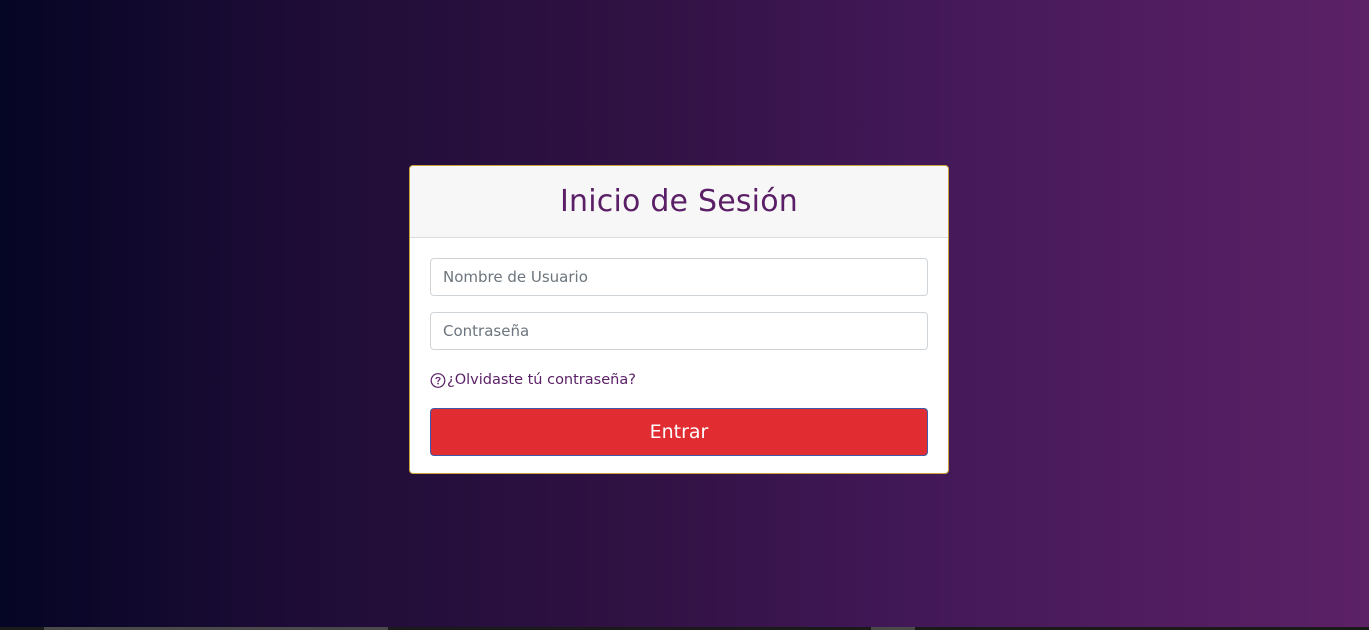  I want to click on forgot-password-label: ¿Olvidaste tú contraseña?, so click(541, 380).